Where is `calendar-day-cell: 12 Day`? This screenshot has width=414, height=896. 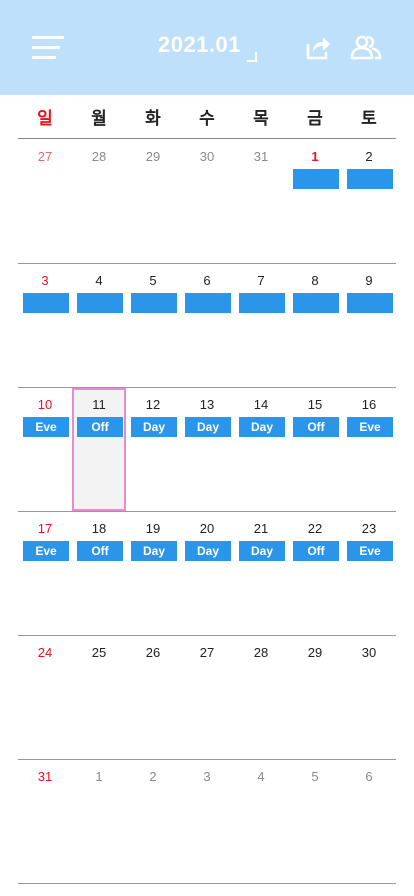 calendar-day-cell: 12 Day is located at coordinates (153, 449).